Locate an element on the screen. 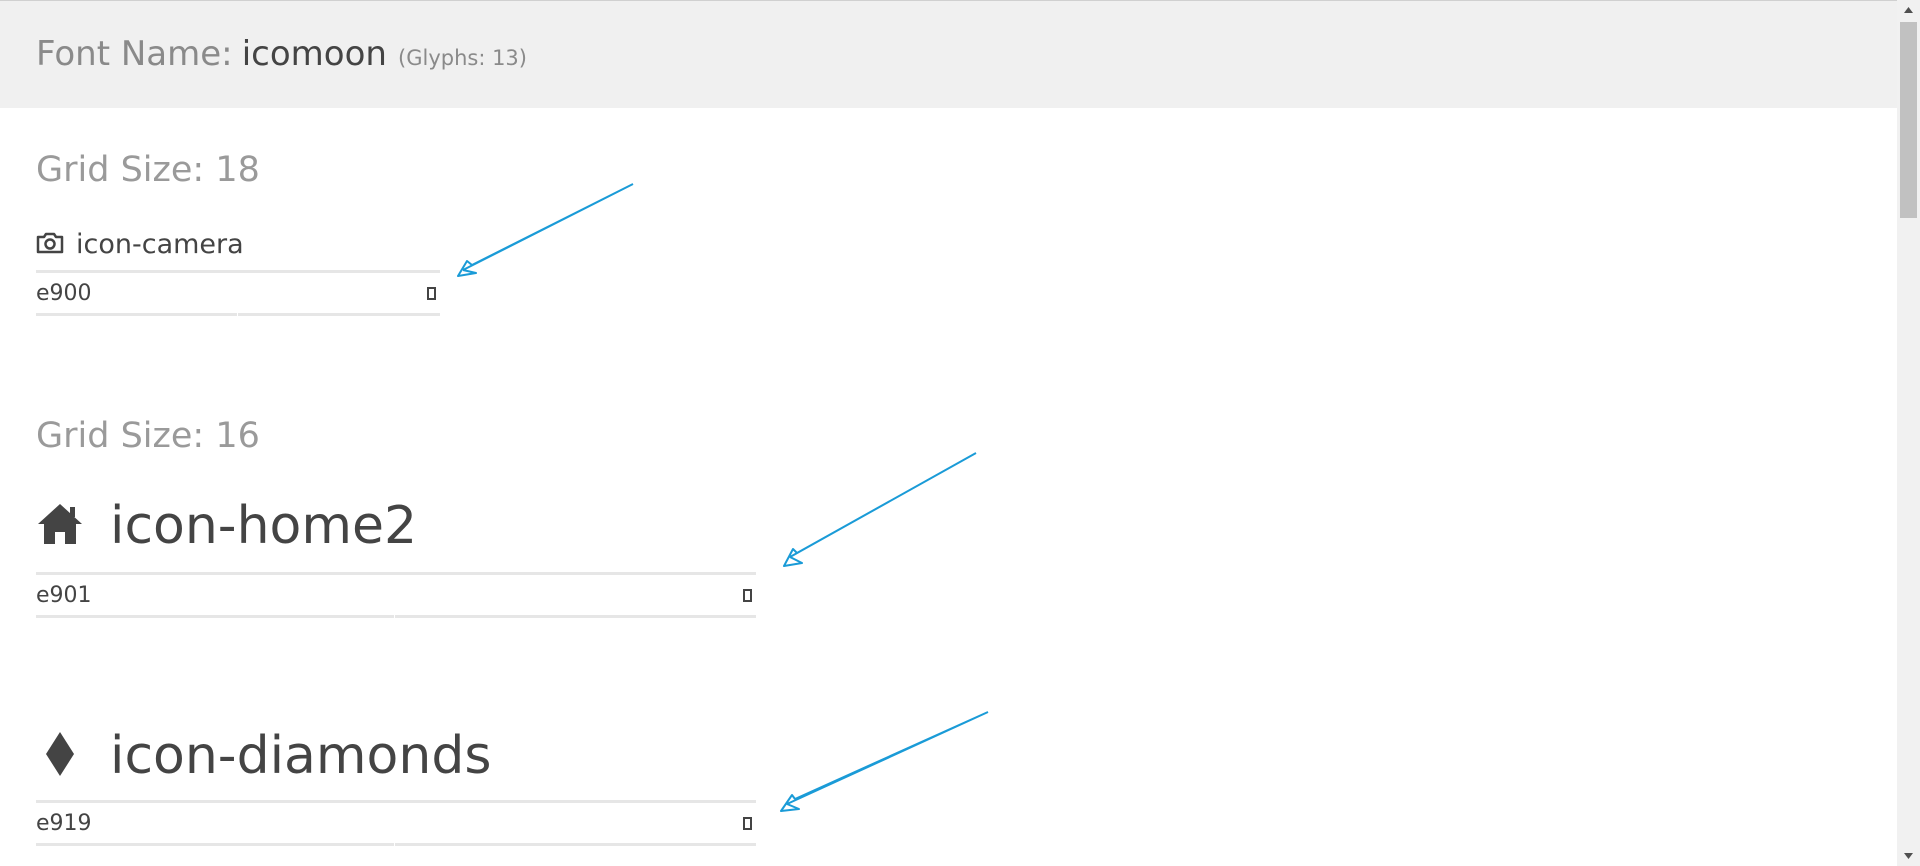 This screenshot has height=866, width=1920. vertical-scrollbar is located at coordinates (1908, 433).